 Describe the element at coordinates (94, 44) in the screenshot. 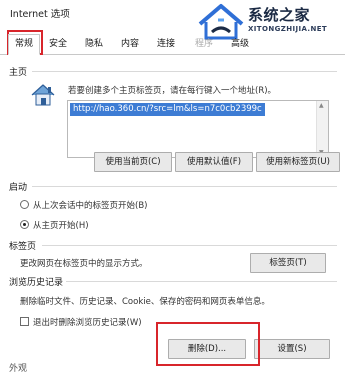

I see `tab-privacy: 隐私` at that location.